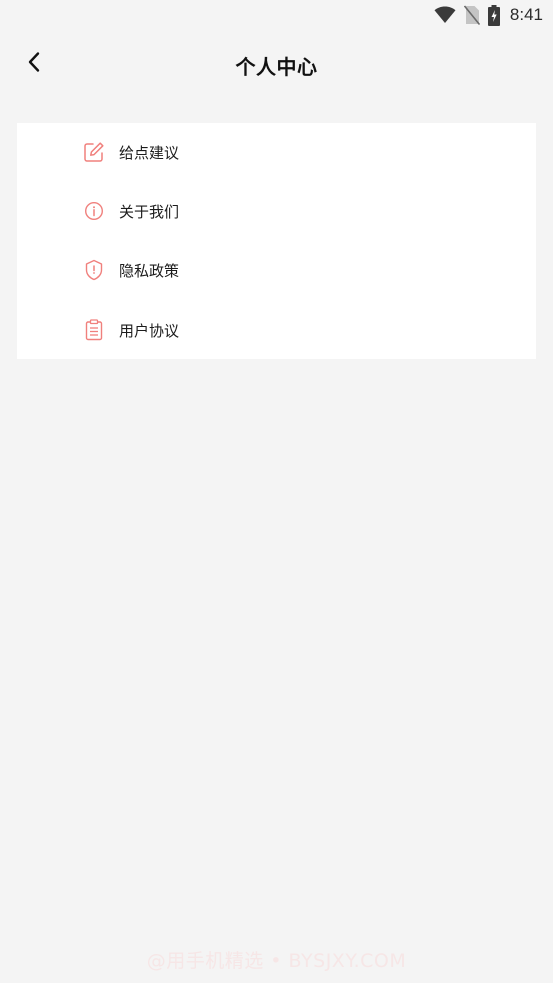  I want to click on watermark: @用手机精选 • BYSJXY.COM, so click(276, 961).